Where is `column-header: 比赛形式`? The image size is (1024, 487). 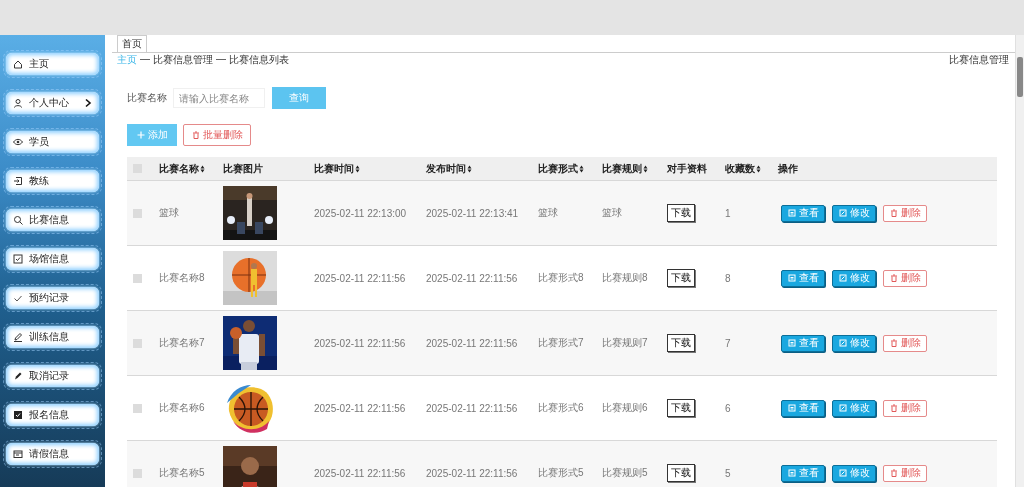 column-header: 比赛形式 is located at coordinates (558, 168).